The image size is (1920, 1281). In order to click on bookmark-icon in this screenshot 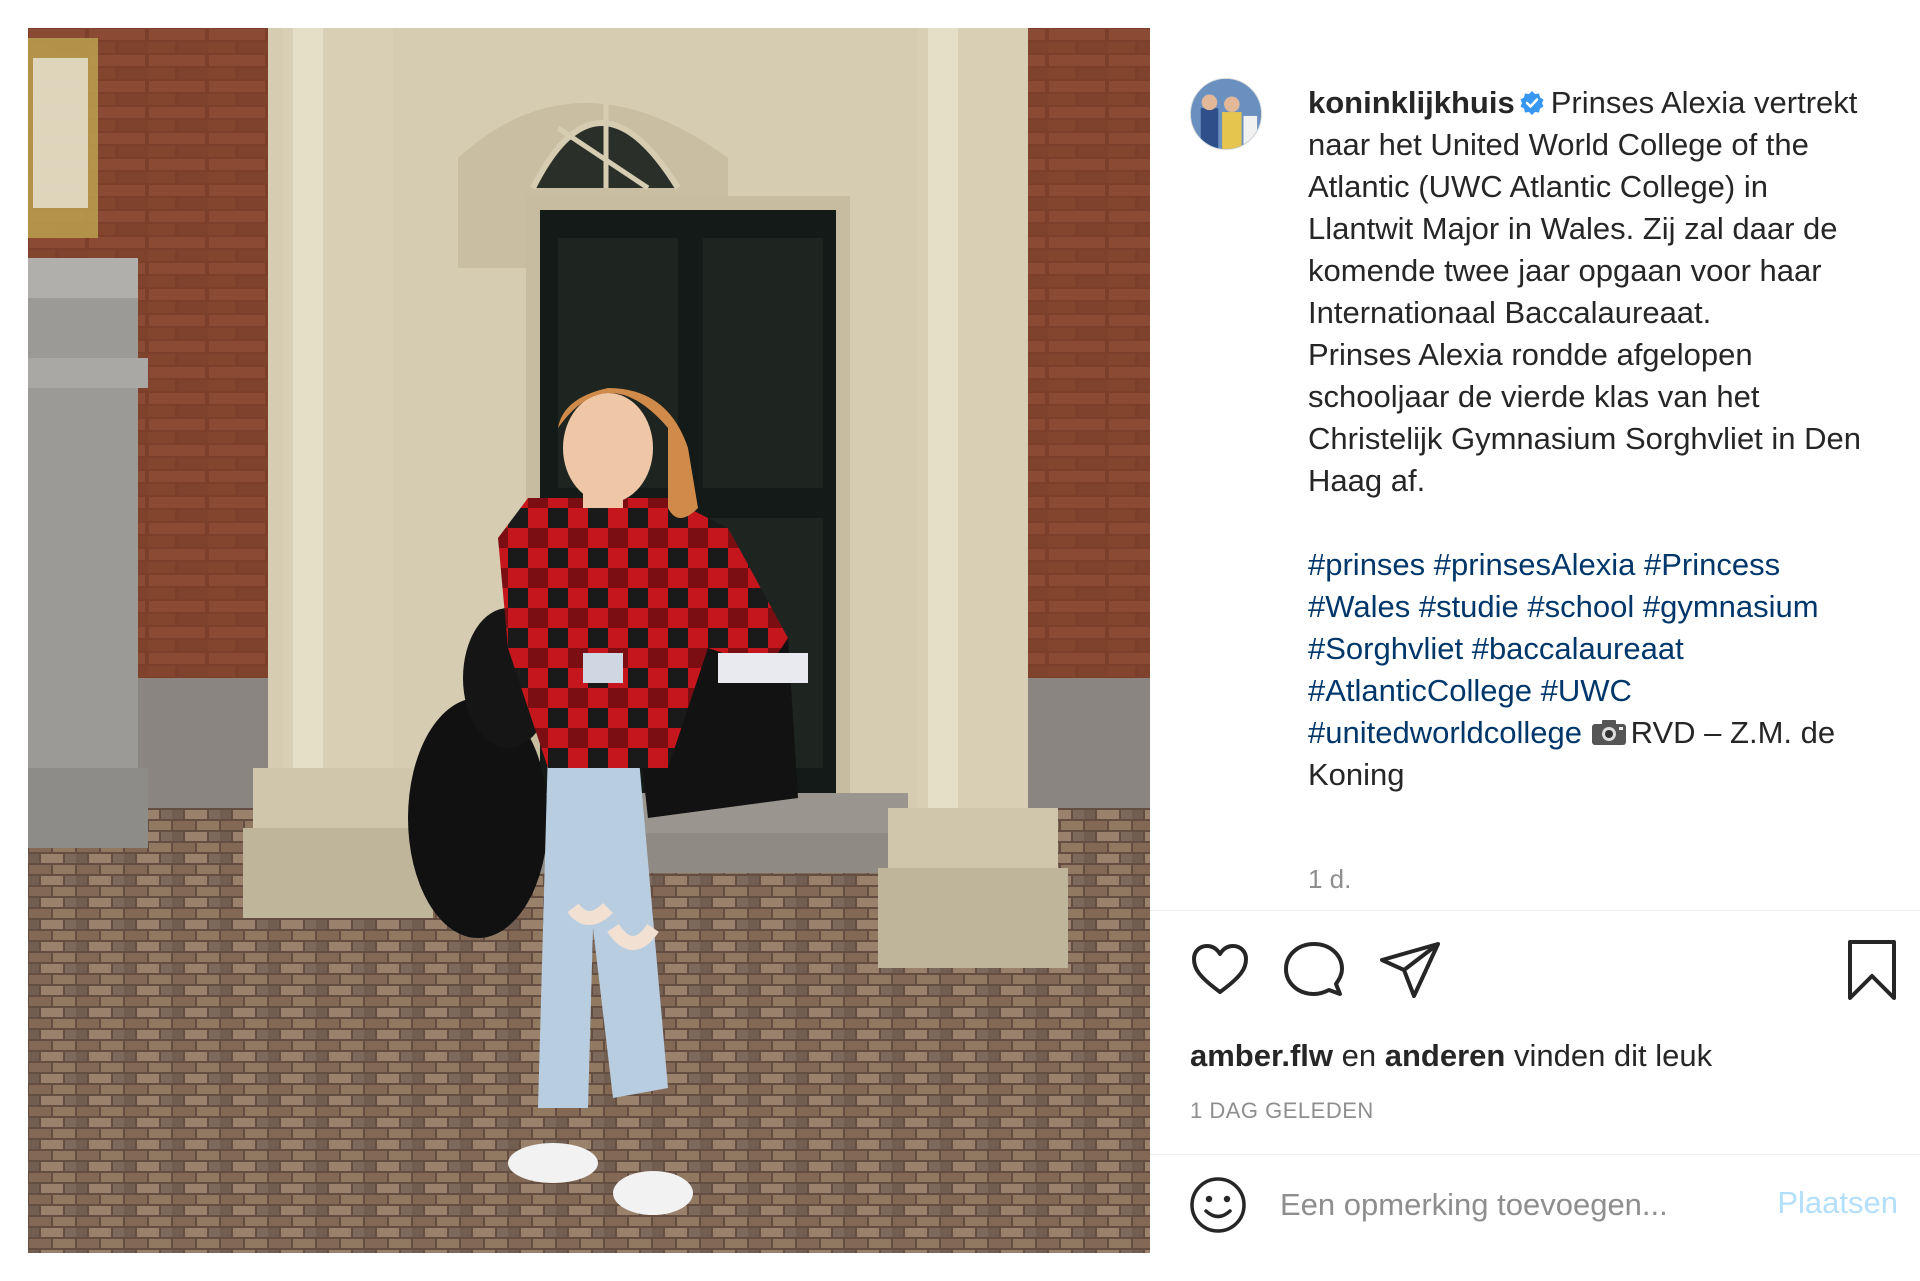, I will do `click(1872, 970)`.